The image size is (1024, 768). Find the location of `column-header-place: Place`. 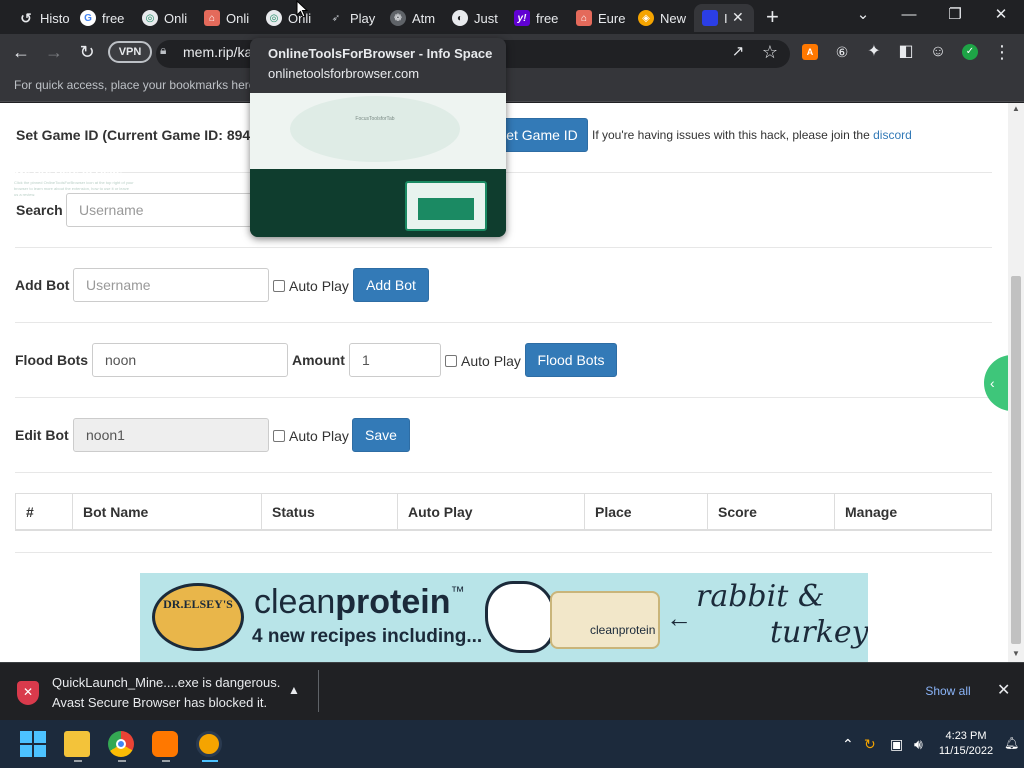

column-header-place: Place is located at coordinates (645, 512).